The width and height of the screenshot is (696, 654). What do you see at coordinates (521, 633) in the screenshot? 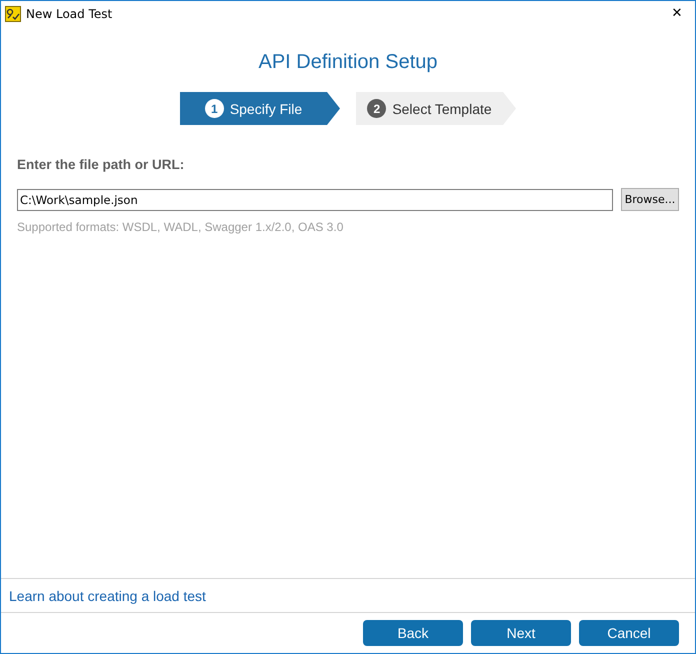
I see `footer-button: Next` at bounding box center [521, 633].